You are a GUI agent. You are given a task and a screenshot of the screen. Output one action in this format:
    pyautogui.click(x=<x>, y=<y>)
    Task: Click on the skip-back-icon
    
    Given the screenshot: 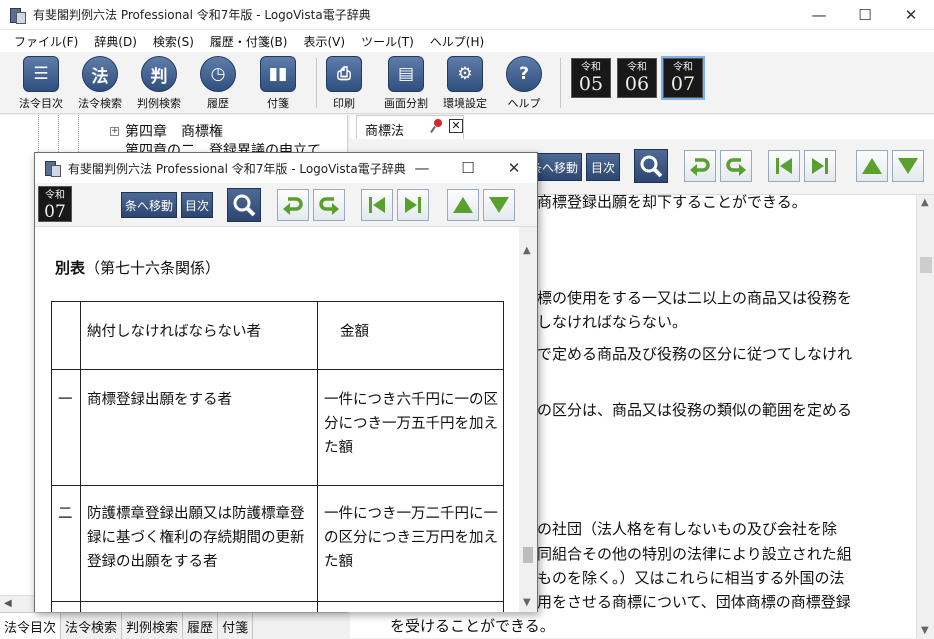 What is the action you would take?
    pyautogui.click(x=377, y=205)
    